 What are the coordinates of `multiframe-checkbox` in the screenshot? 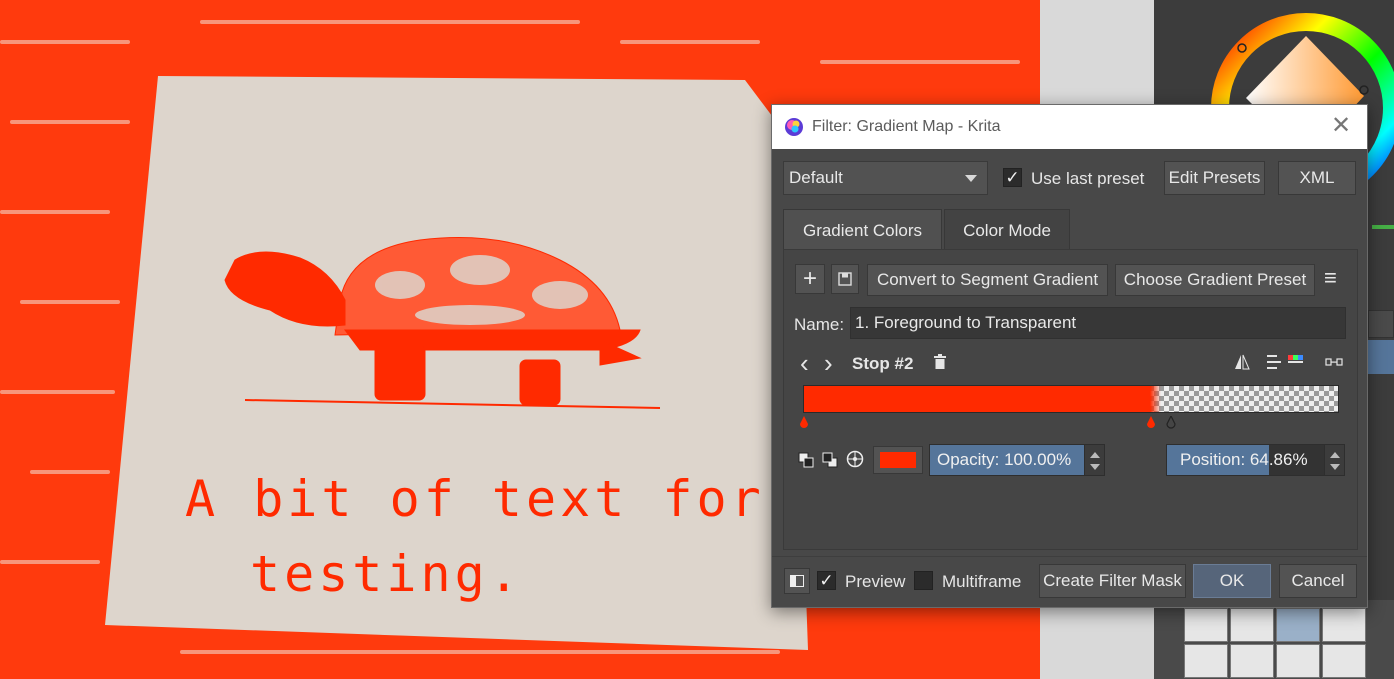 It's located at (923, 580).